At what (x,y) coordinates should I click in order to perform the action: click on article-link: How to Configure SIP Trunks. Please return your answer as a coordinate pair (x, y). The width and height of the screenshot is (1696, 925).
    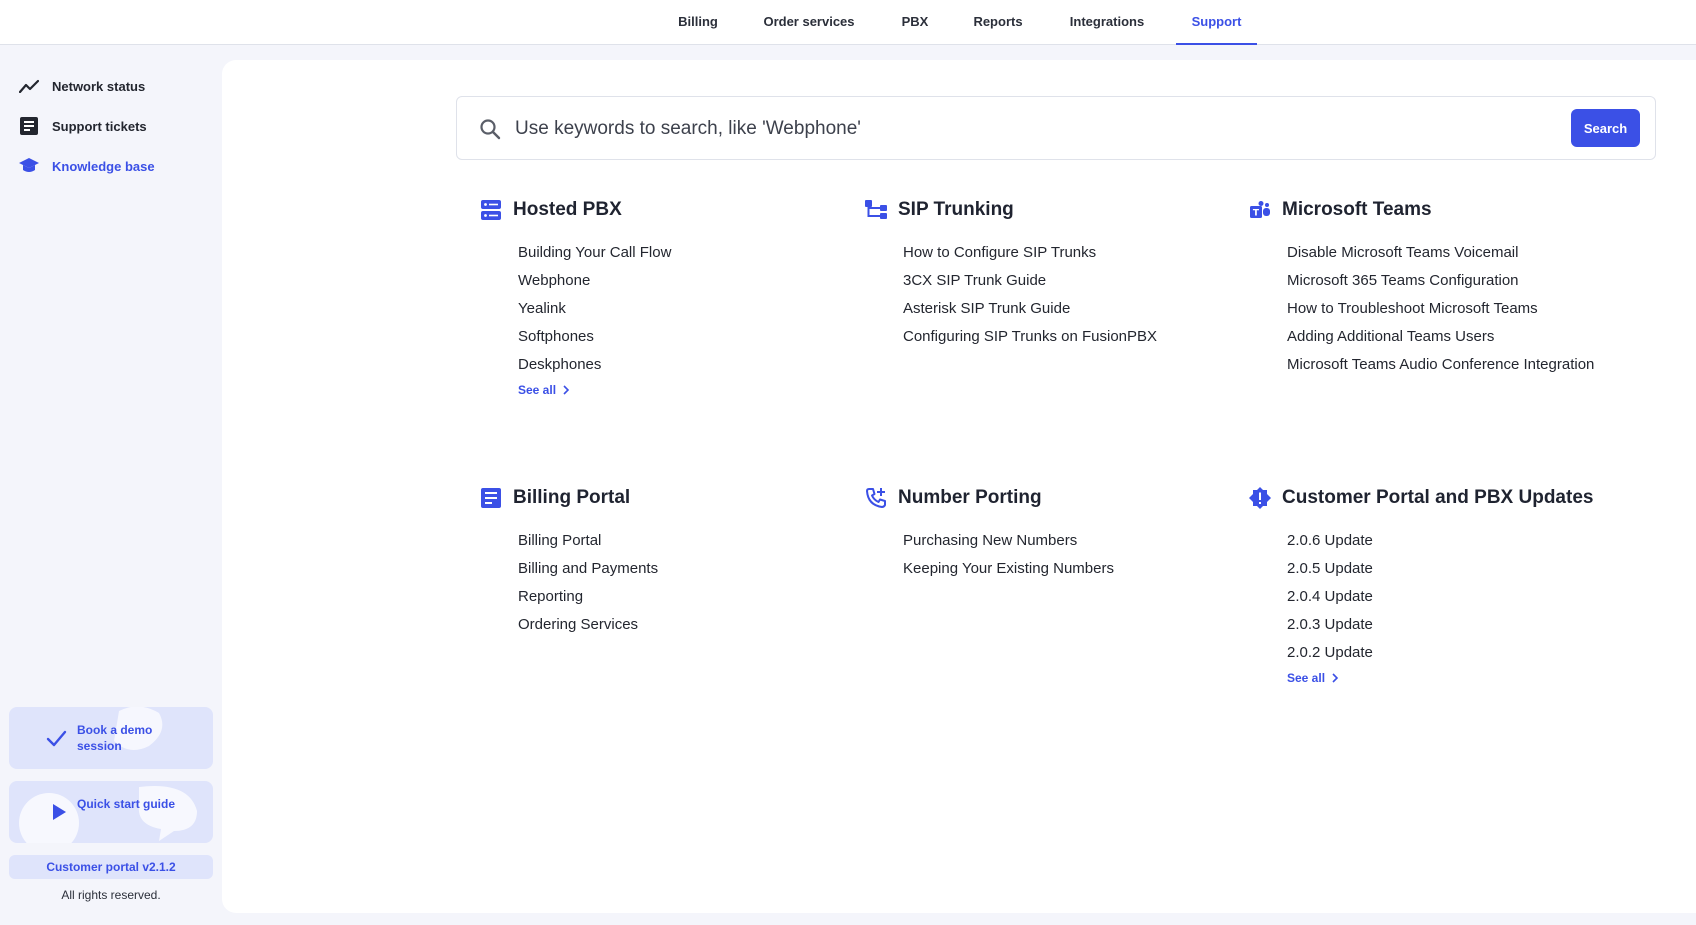
    Looking at the image, I should click on (1062, 253).